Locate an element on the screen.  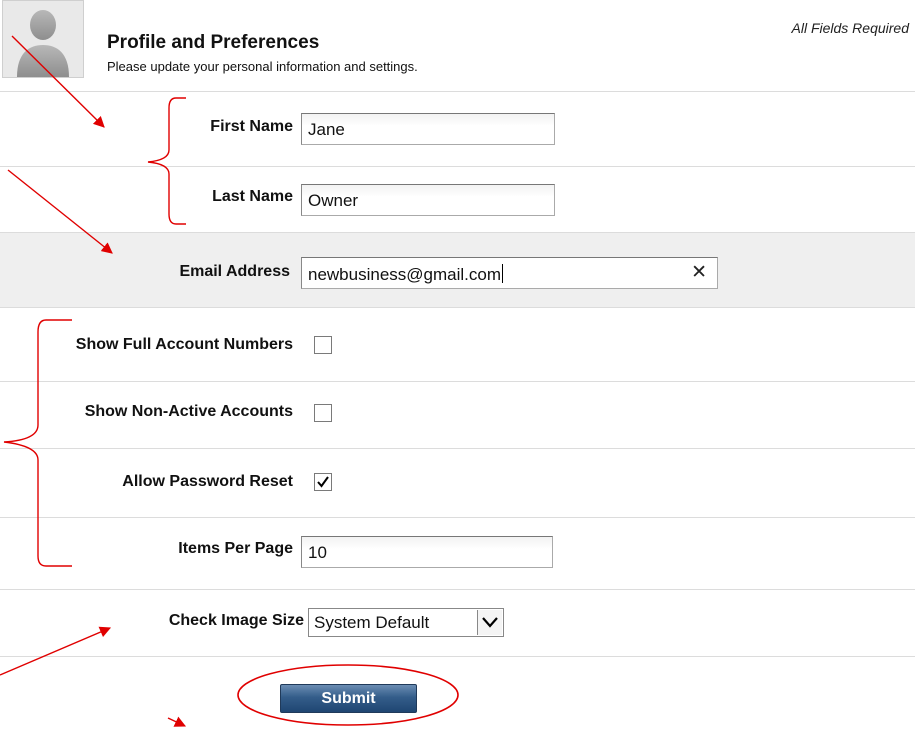
person-silhouette-icon is located at coordinates (43, 43).